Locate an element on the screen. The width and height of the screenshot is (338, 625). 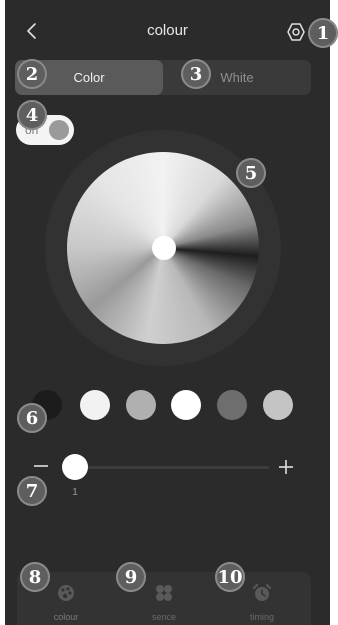
annotation-badge: 5 is located at coordinates (251, 173).